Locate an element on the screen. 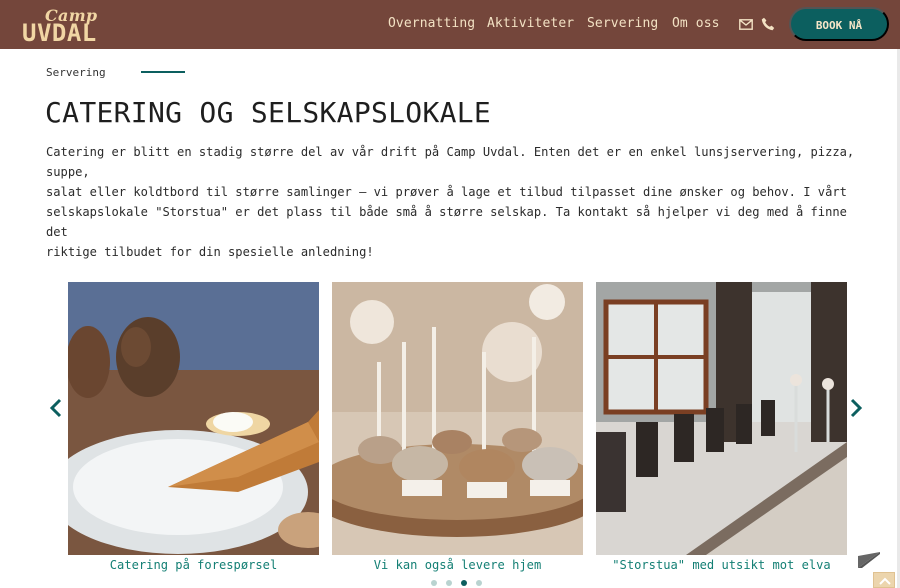  carousel-next-arrow-icon is located at coordinates (856, 408).